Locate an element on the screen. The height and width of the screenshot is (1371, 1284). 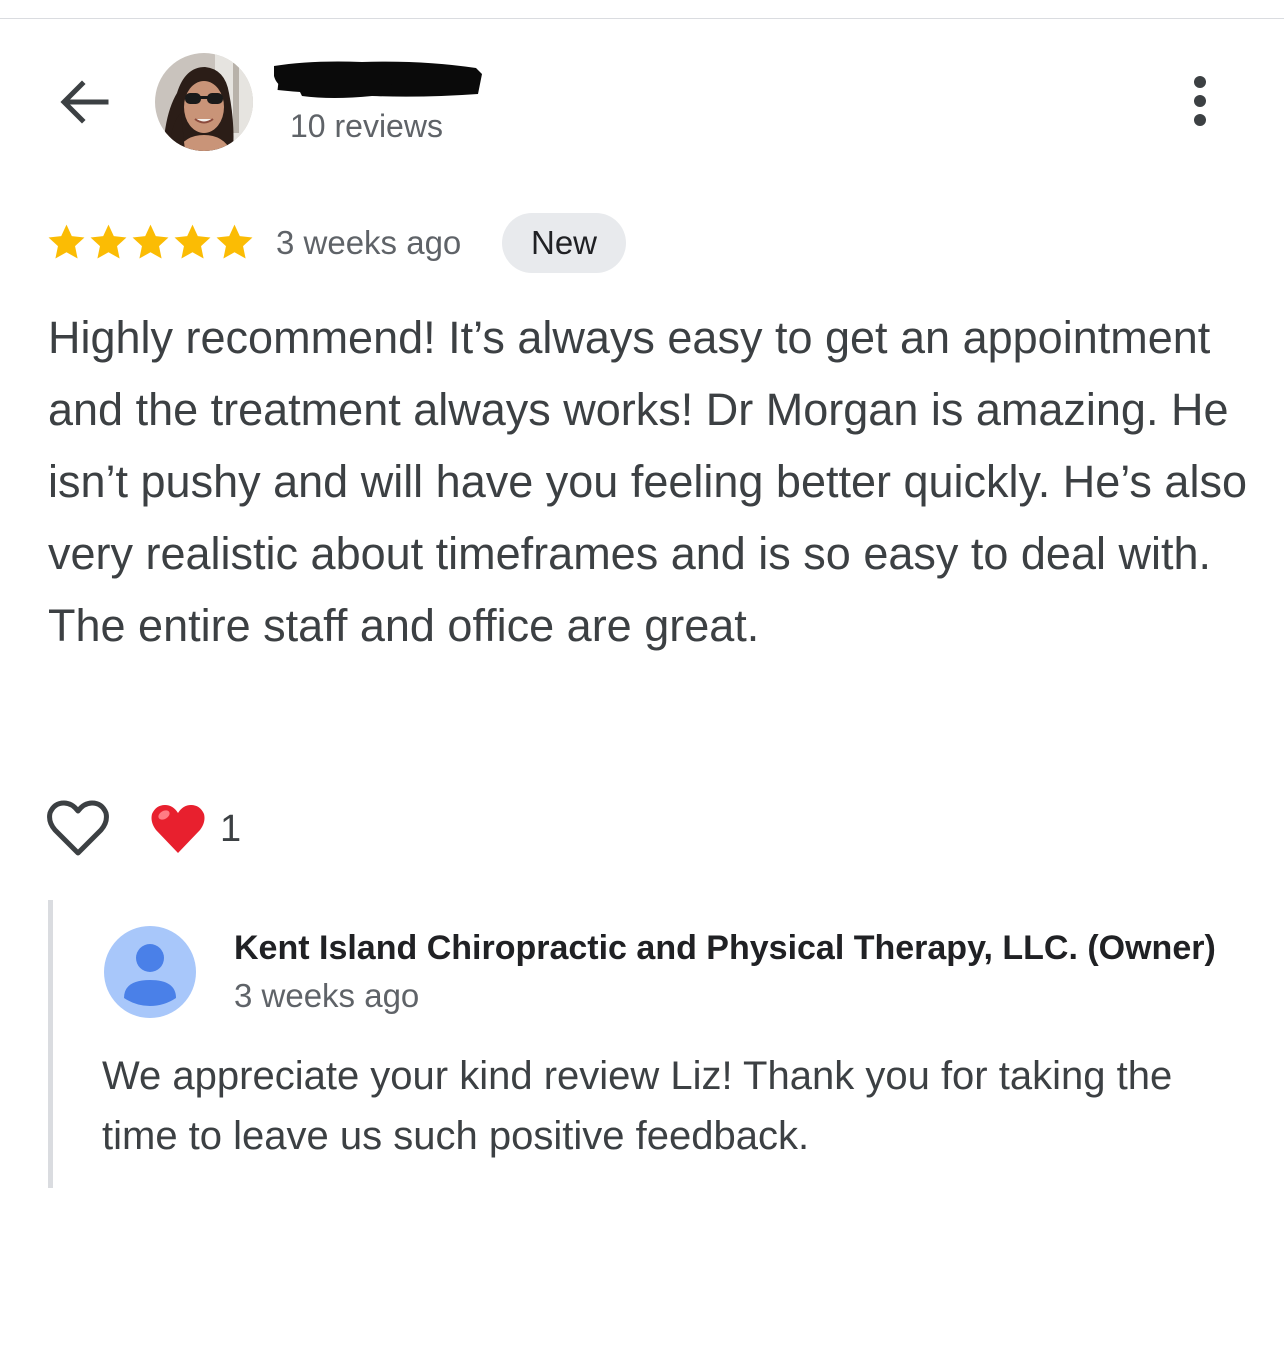
reply-indent-bar is located at coordinates (50, 1044).